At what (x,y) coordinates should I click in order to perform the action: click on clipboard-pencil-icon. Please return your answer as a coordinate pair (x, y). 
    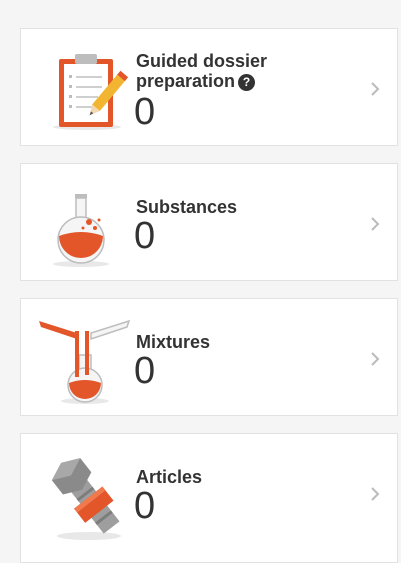
    Looking at the image, I should click on (91, 92).